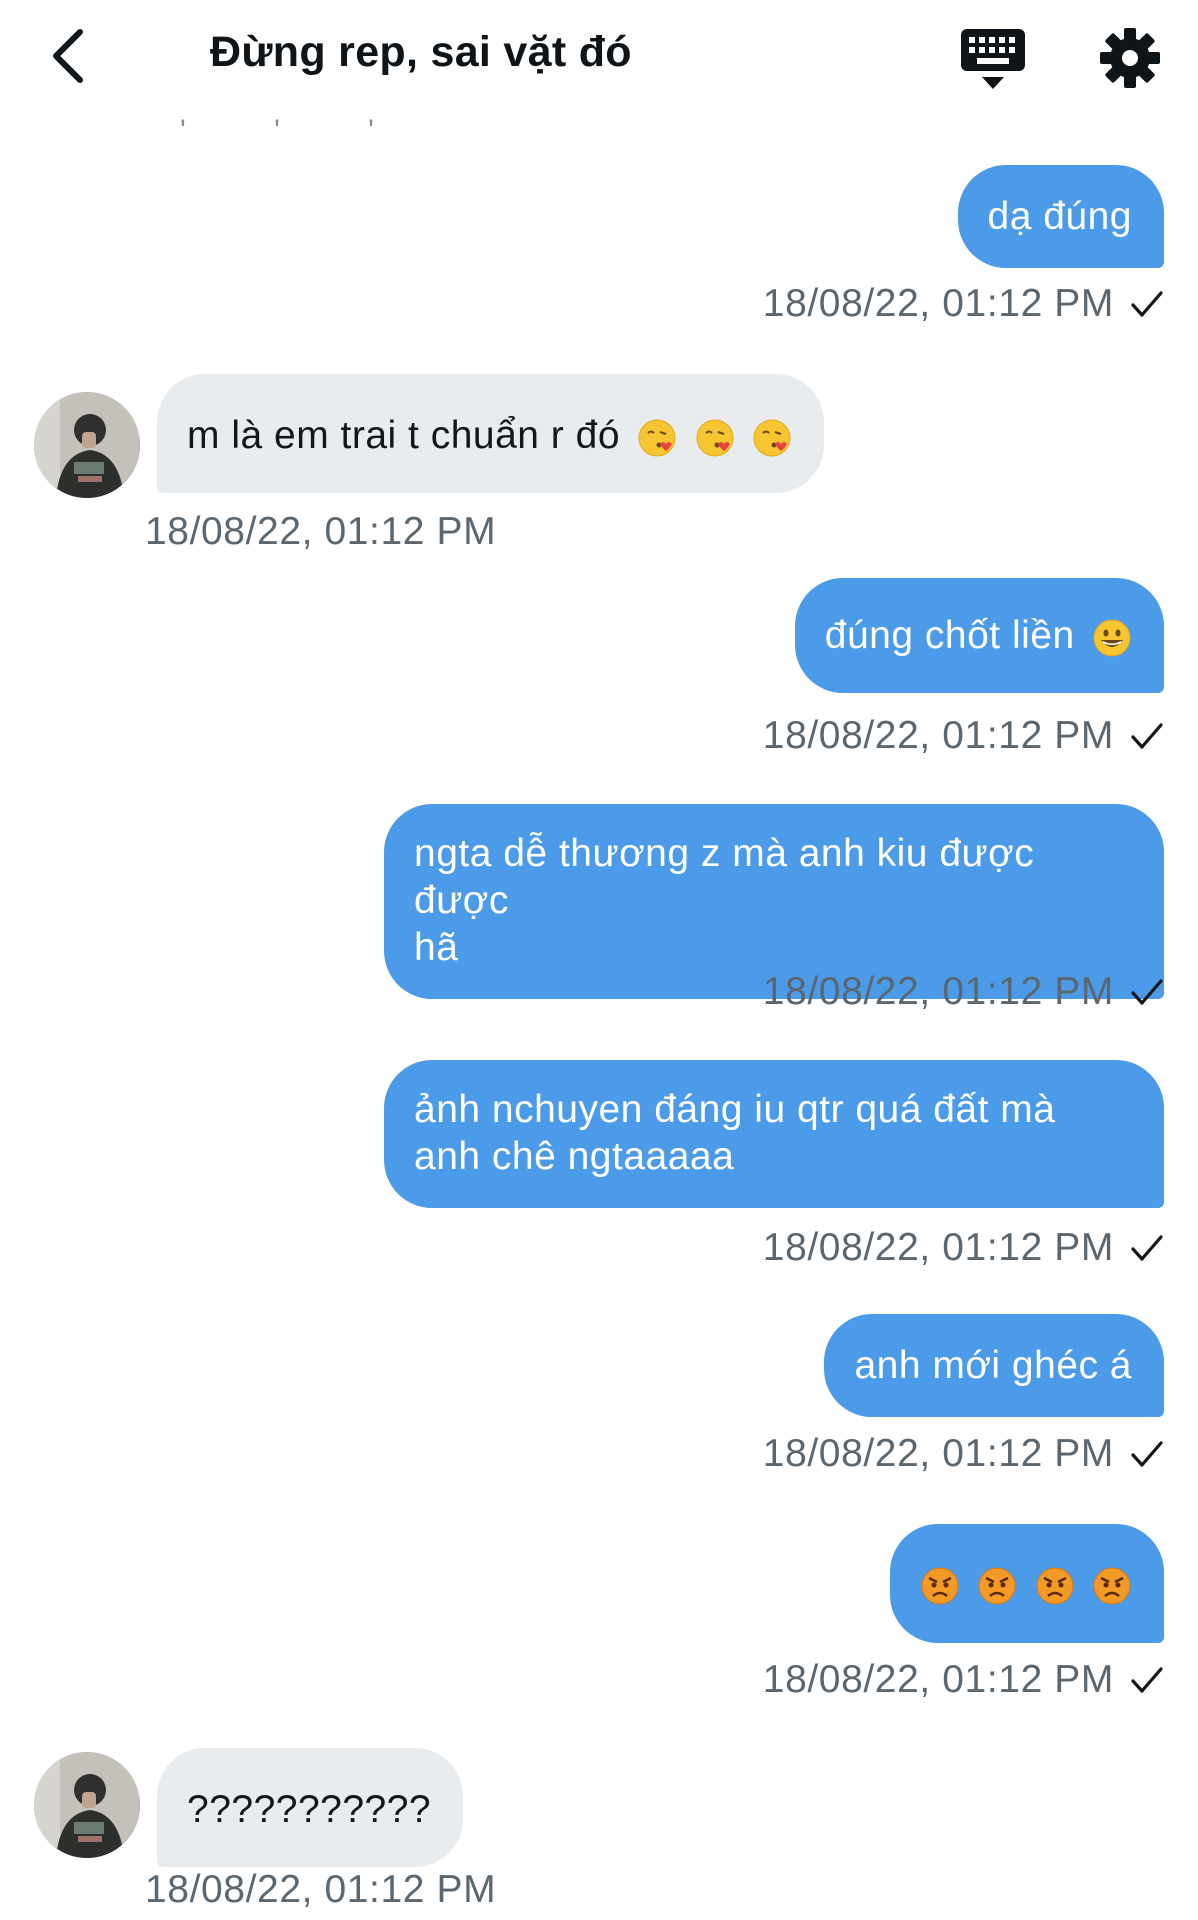 This screenshot has height=1920, width=1198. I want to click on message-bubble-received: m là em trai t chuẩn r đó, so click(491, 433).